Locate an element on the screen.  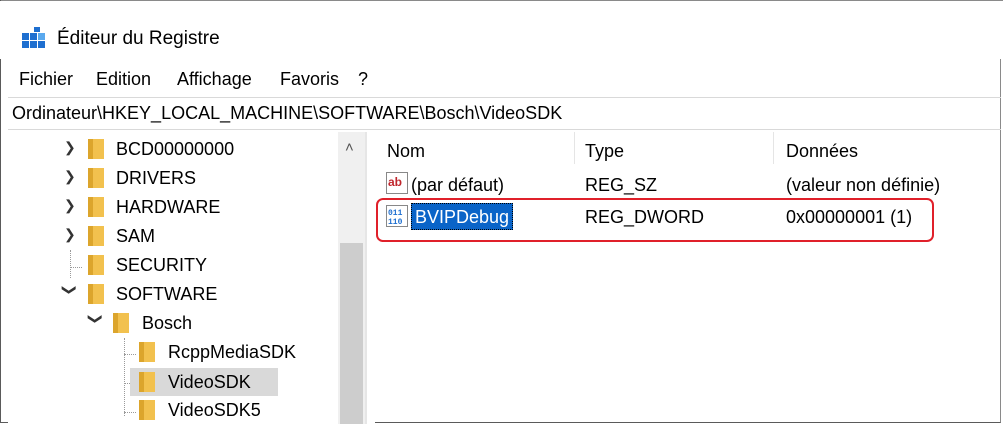
tree-item-videosdk: VideoSDK is located at coordinates (204, 382).